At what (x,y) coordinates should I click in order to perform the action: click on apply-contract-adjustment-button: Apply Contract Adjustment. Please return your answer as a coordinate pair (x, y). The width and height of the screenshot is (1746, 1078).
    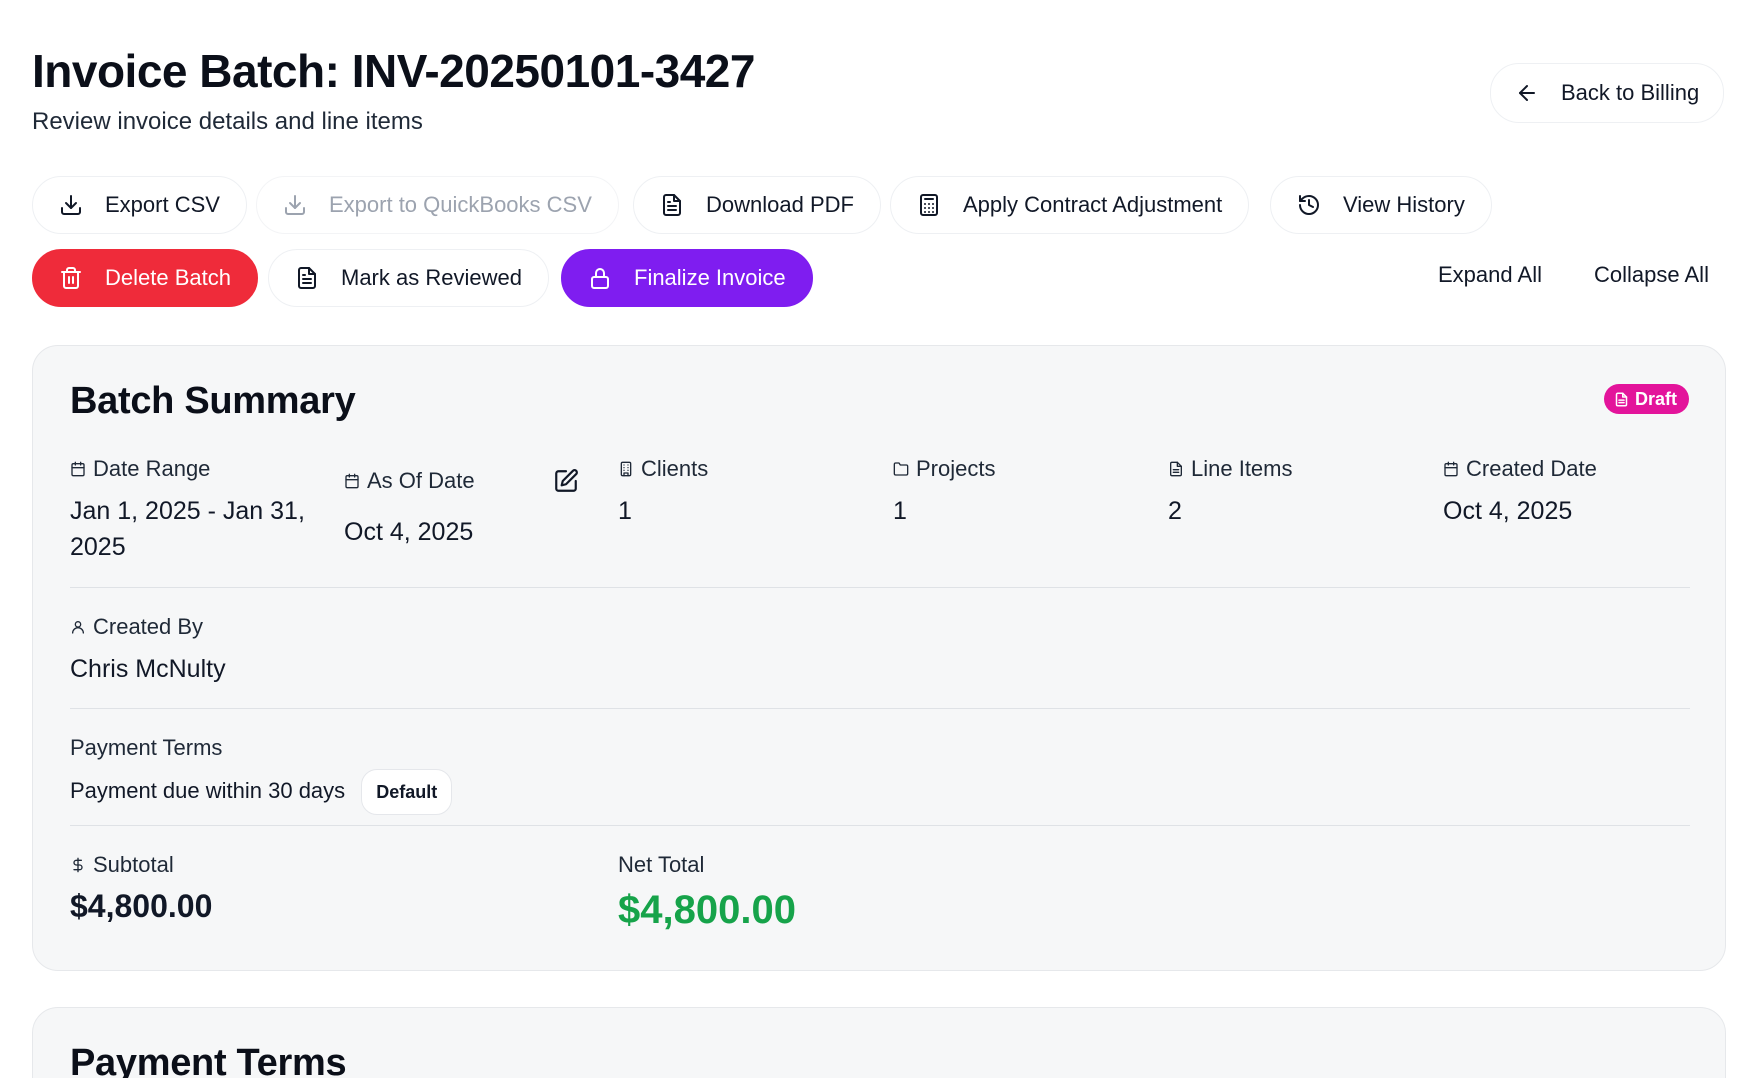
    Looking at the image, I should click on (1070, 205).